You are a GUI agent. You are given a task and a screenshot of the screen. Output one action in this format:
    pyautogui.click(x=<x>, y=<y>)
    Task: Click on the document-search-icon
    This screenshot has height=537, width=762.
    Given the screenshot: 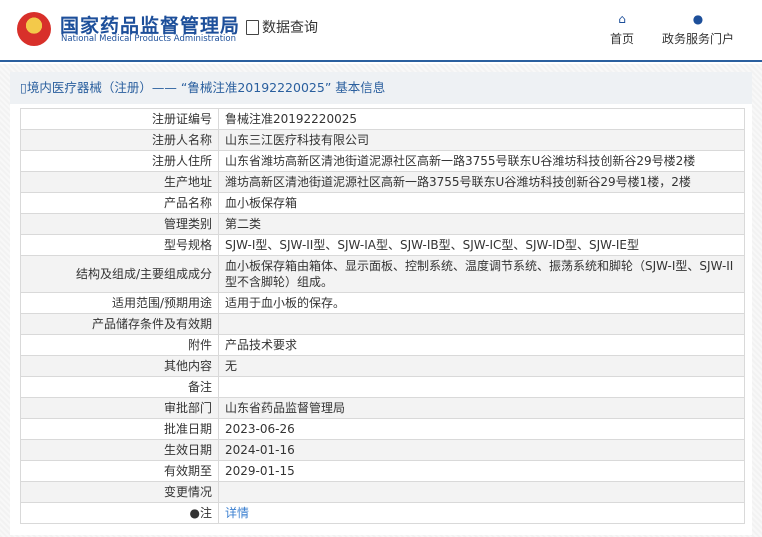 What is the action you would take?
    pyautogui.click(x=252, y=27)
    